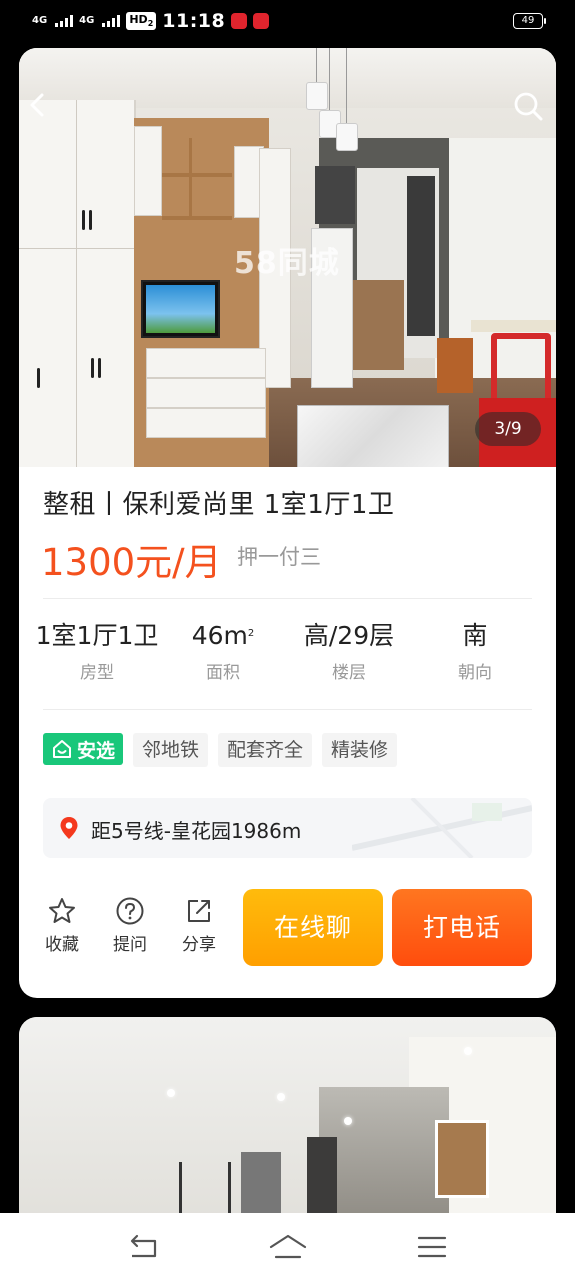 This screenshot has height=1280, width=575. What do you see at coordinates (69, 828) in the screenshot?
I see `location-pin-icon` at bounding box center [69, 828].